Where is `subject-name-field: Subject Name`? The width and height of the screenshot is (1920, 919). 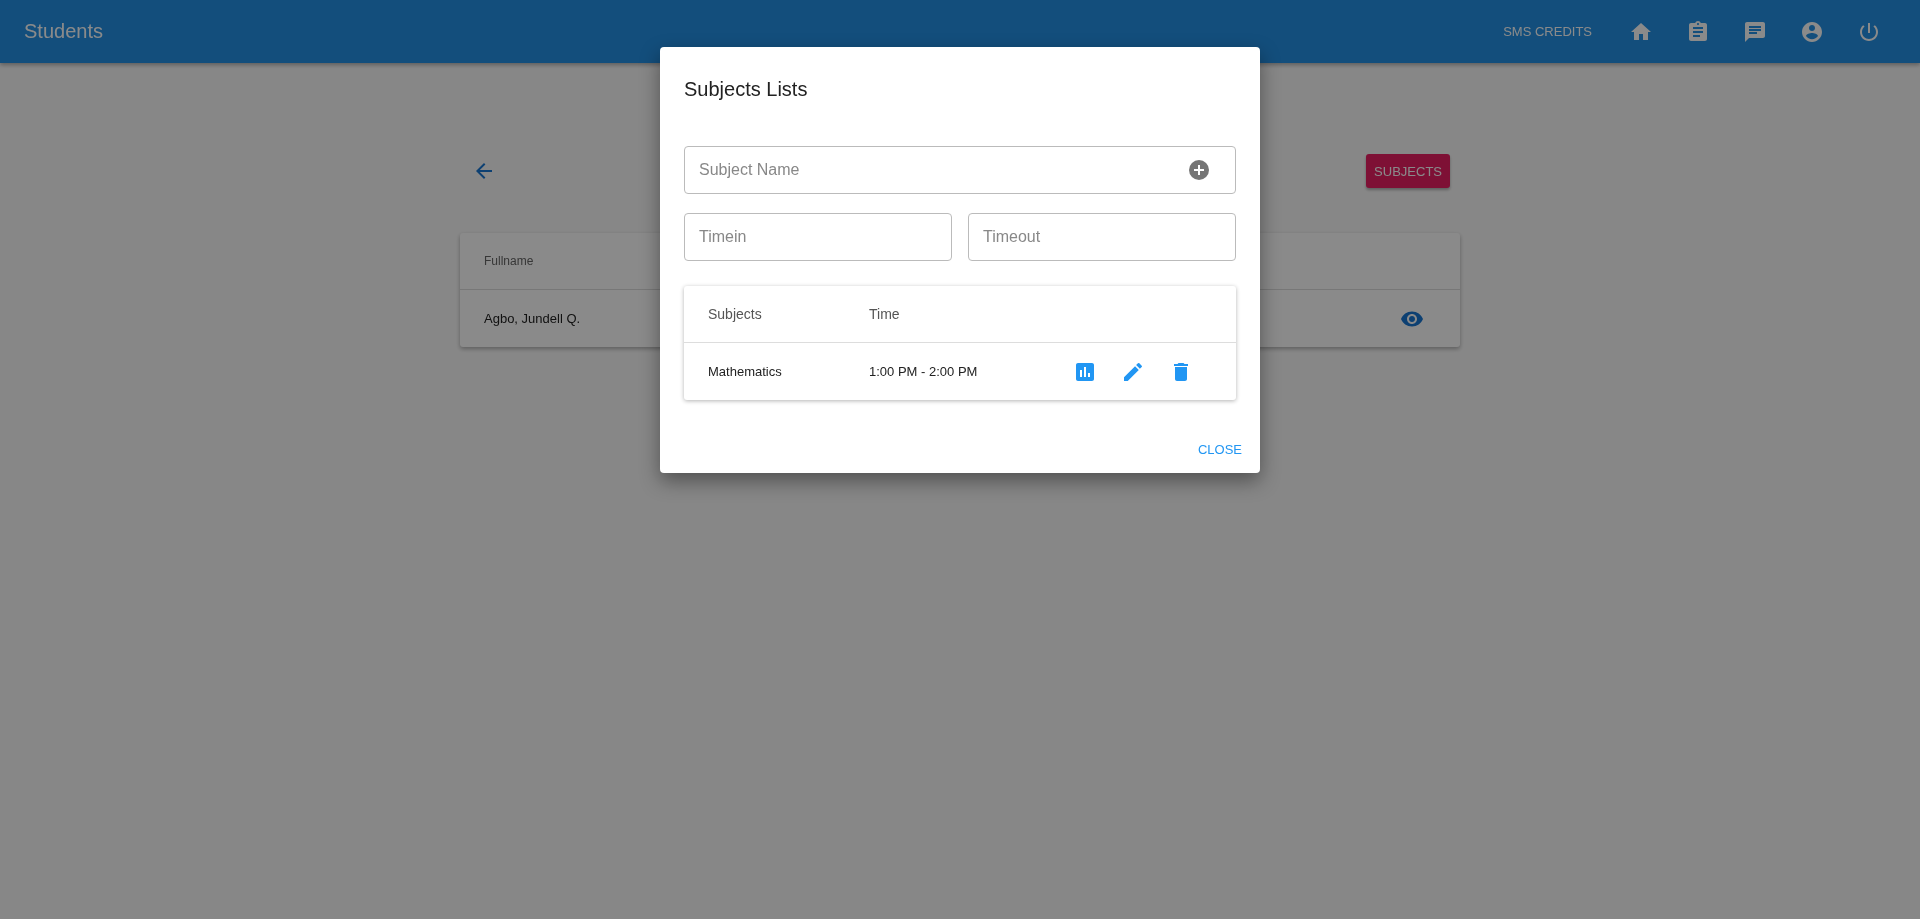 subject-name-field: Subject Name is located at coordinates (960, 170).